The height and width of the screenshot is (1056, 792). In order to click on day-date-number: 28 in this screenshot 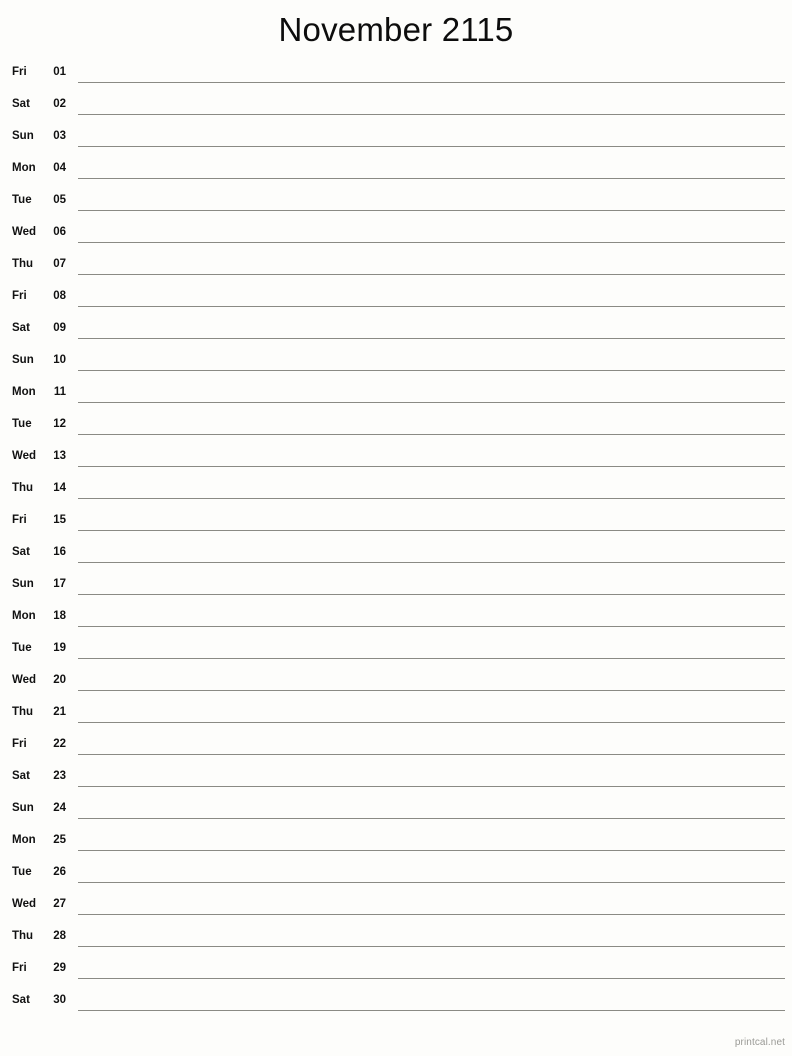, I will do `click(59, 936)`.